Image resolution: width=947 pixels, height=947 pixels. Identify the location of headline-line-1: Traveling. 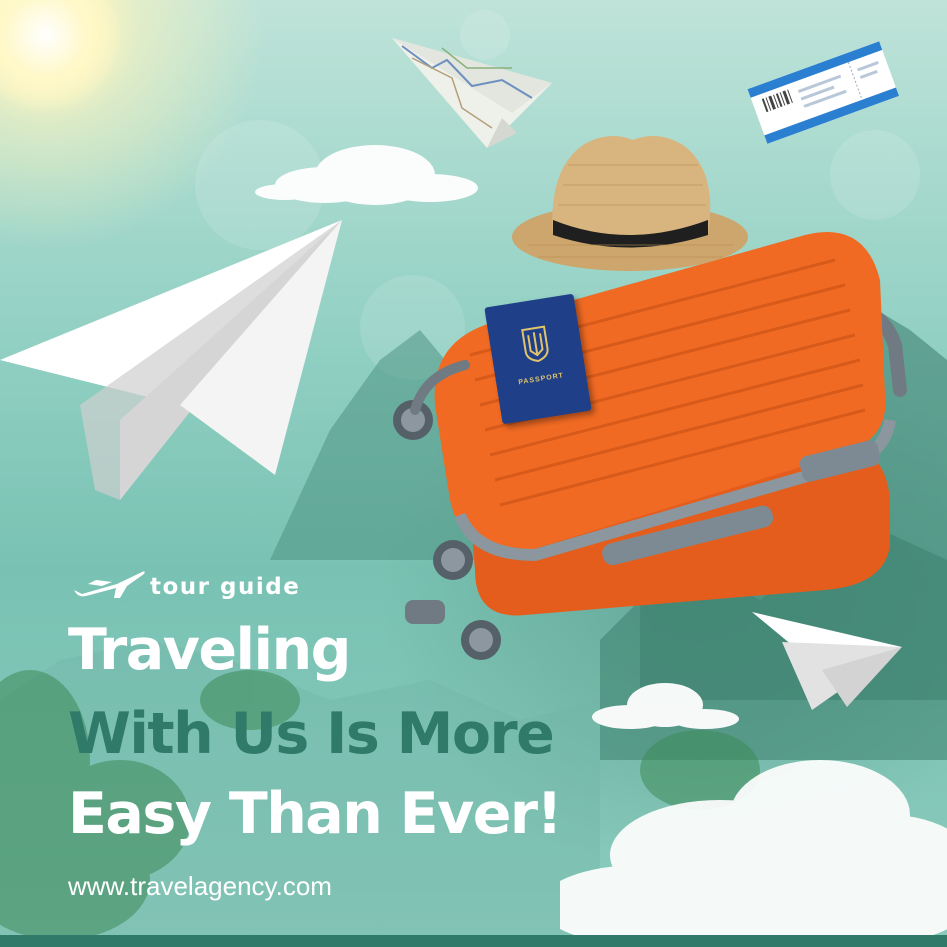
(209, 650).